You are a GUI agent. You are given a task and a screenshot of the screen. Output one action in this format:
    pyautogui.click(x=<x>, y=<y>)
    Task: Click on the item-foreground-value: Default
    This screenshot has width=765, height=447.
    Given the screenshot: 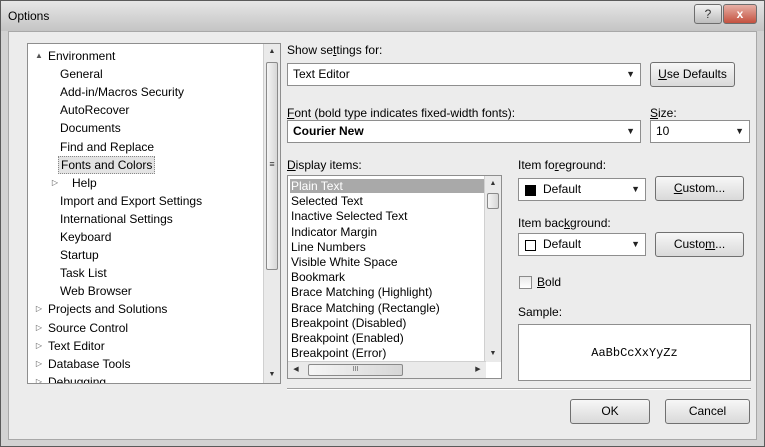 What is the action you would take?
    pyautogui.click(x=562, y=189)
    